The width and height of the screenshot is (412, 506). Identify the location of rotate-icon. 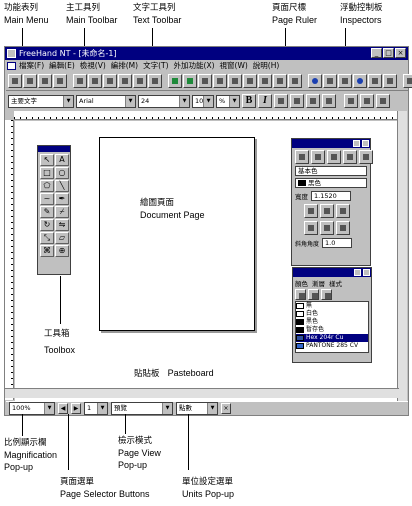
(330, 81).